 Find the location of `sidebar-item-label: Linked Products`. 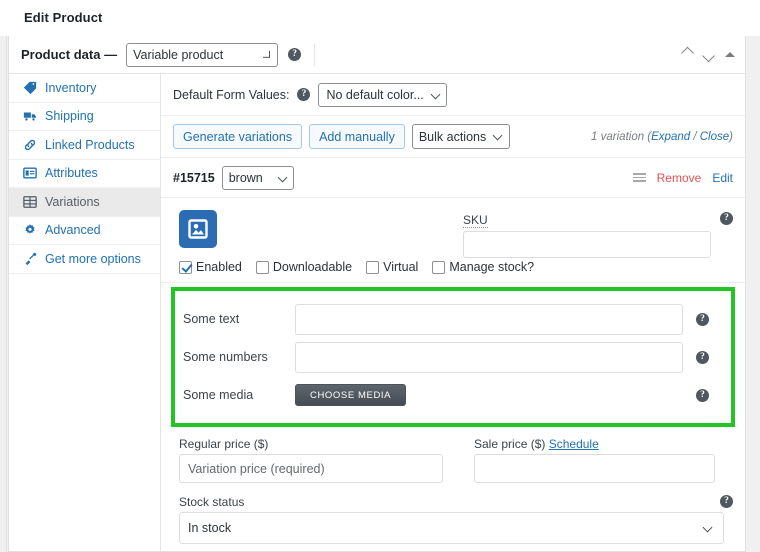

sidebar-item-label: Linked Products is located at coordinates (90, 144).